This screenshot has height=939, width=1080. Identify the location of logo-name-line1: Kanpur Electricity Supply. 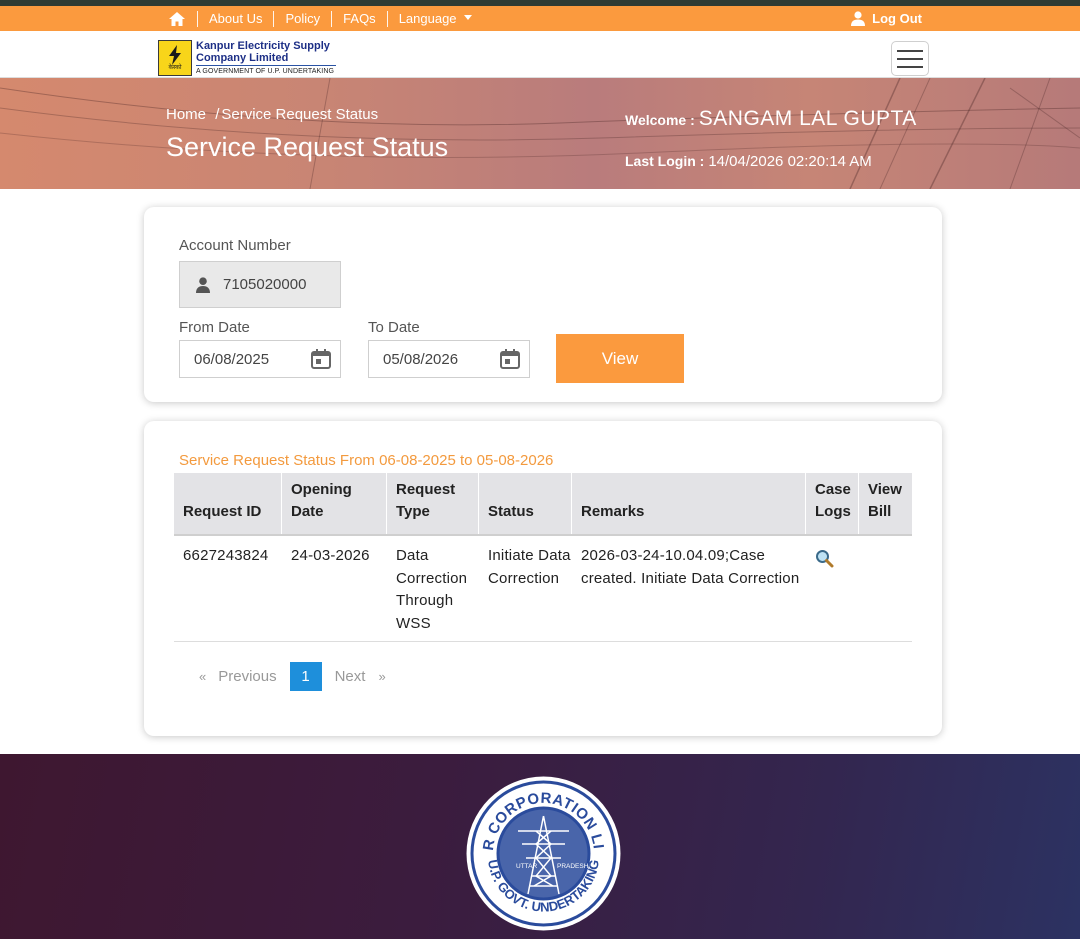
(263, 46).